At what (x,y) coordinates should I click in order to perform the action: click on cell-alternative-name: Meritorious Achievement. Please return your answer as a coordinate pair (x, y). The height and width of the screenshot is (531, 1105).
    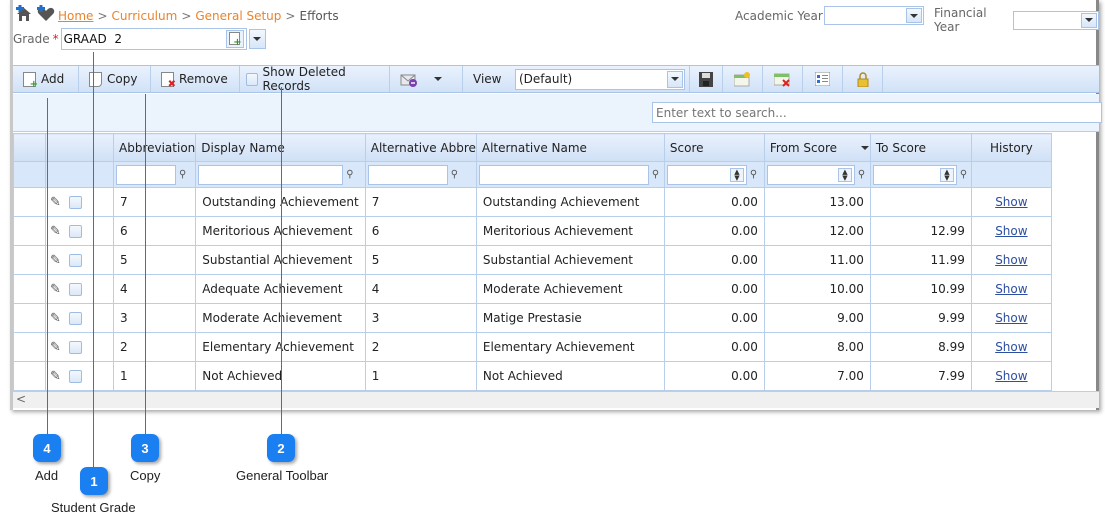
    Looking at the image, I should click on (570, 231).